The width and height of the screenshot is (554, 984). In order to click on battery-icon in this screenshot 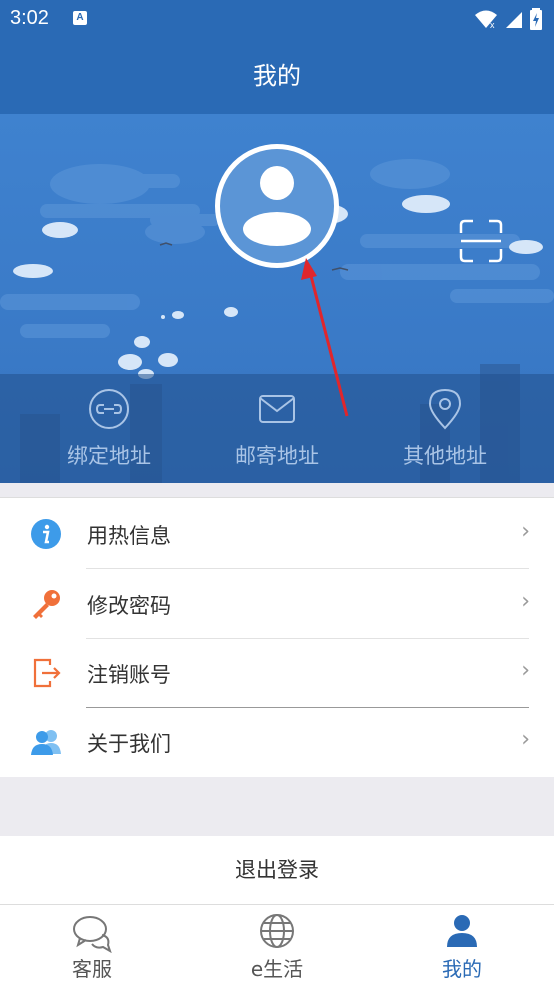, I will do `click(536, 19)`.